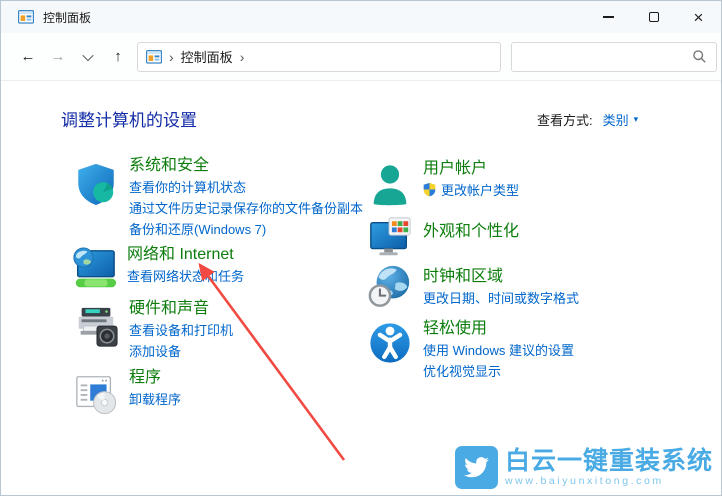  I want to click on bird-logo-icon, so click(476, 467).